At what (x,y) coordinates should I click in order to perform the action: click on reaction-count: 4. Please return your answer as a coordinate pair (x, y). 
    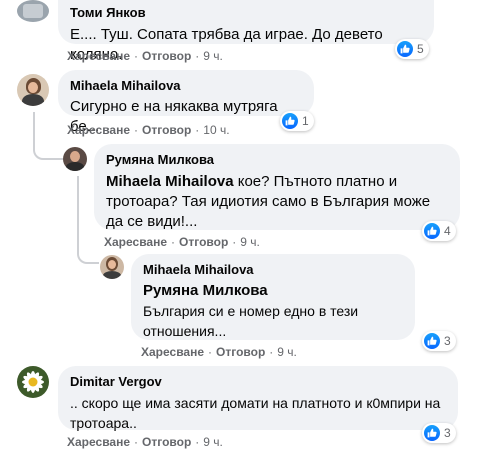
    Looking at the image, I should click on (439, 231).